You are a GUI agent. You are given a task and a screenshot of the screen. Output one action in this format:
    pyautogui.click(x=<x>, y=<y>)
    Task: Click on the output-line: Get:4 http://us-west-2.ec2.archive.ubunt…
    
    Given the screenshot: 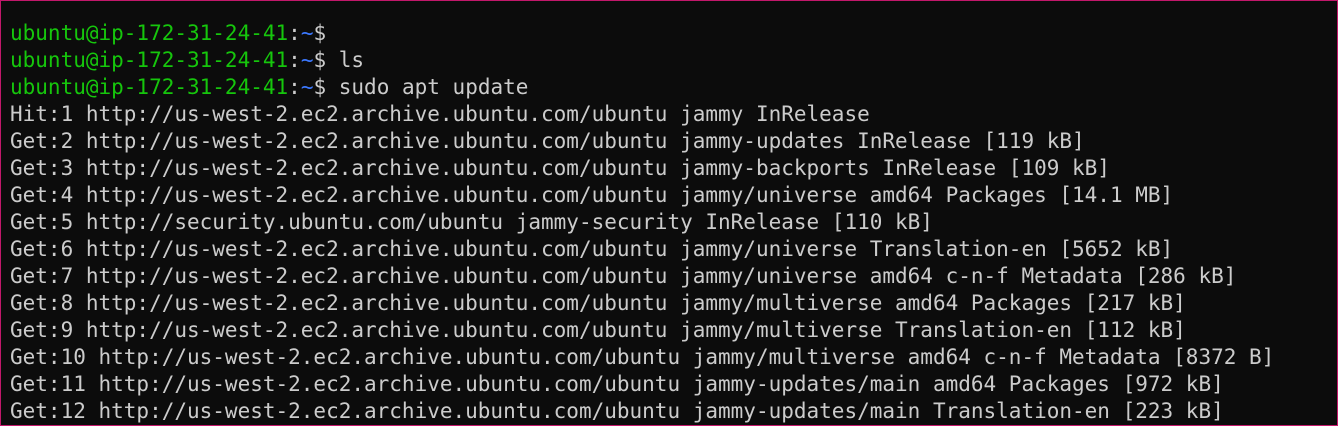 What is the action you would take?
    pyautogui.click(x=592, y=195)
    